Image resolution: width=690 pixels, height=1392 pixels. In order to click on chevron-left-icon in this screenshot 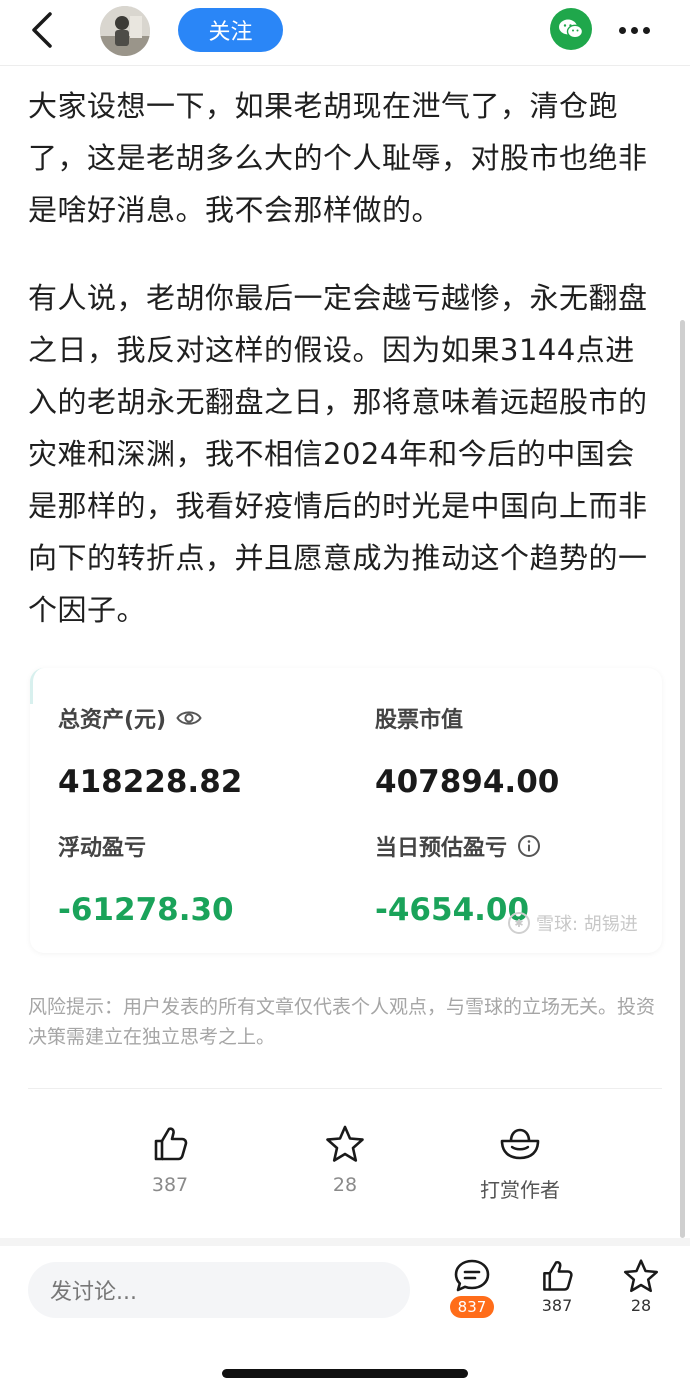, I will do `click(42, 30)`.